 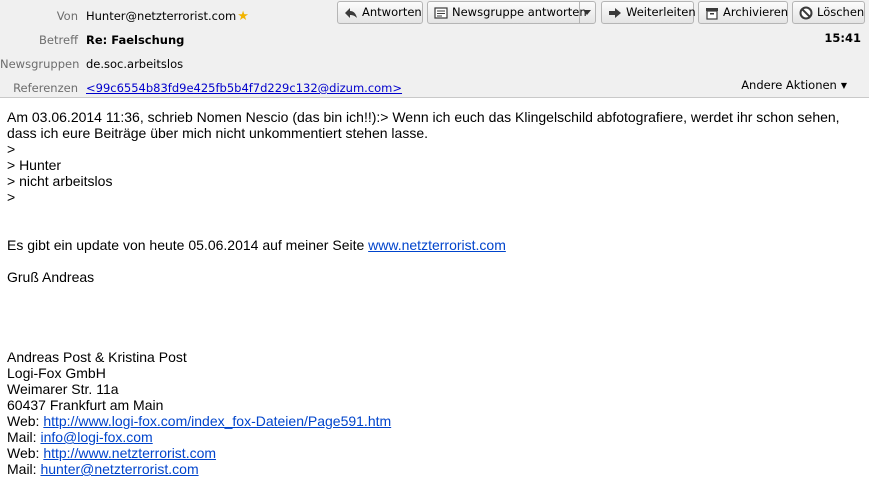 I want to click on from-address: Hunter@netzterrorist.com, so click(x=161, y=16).